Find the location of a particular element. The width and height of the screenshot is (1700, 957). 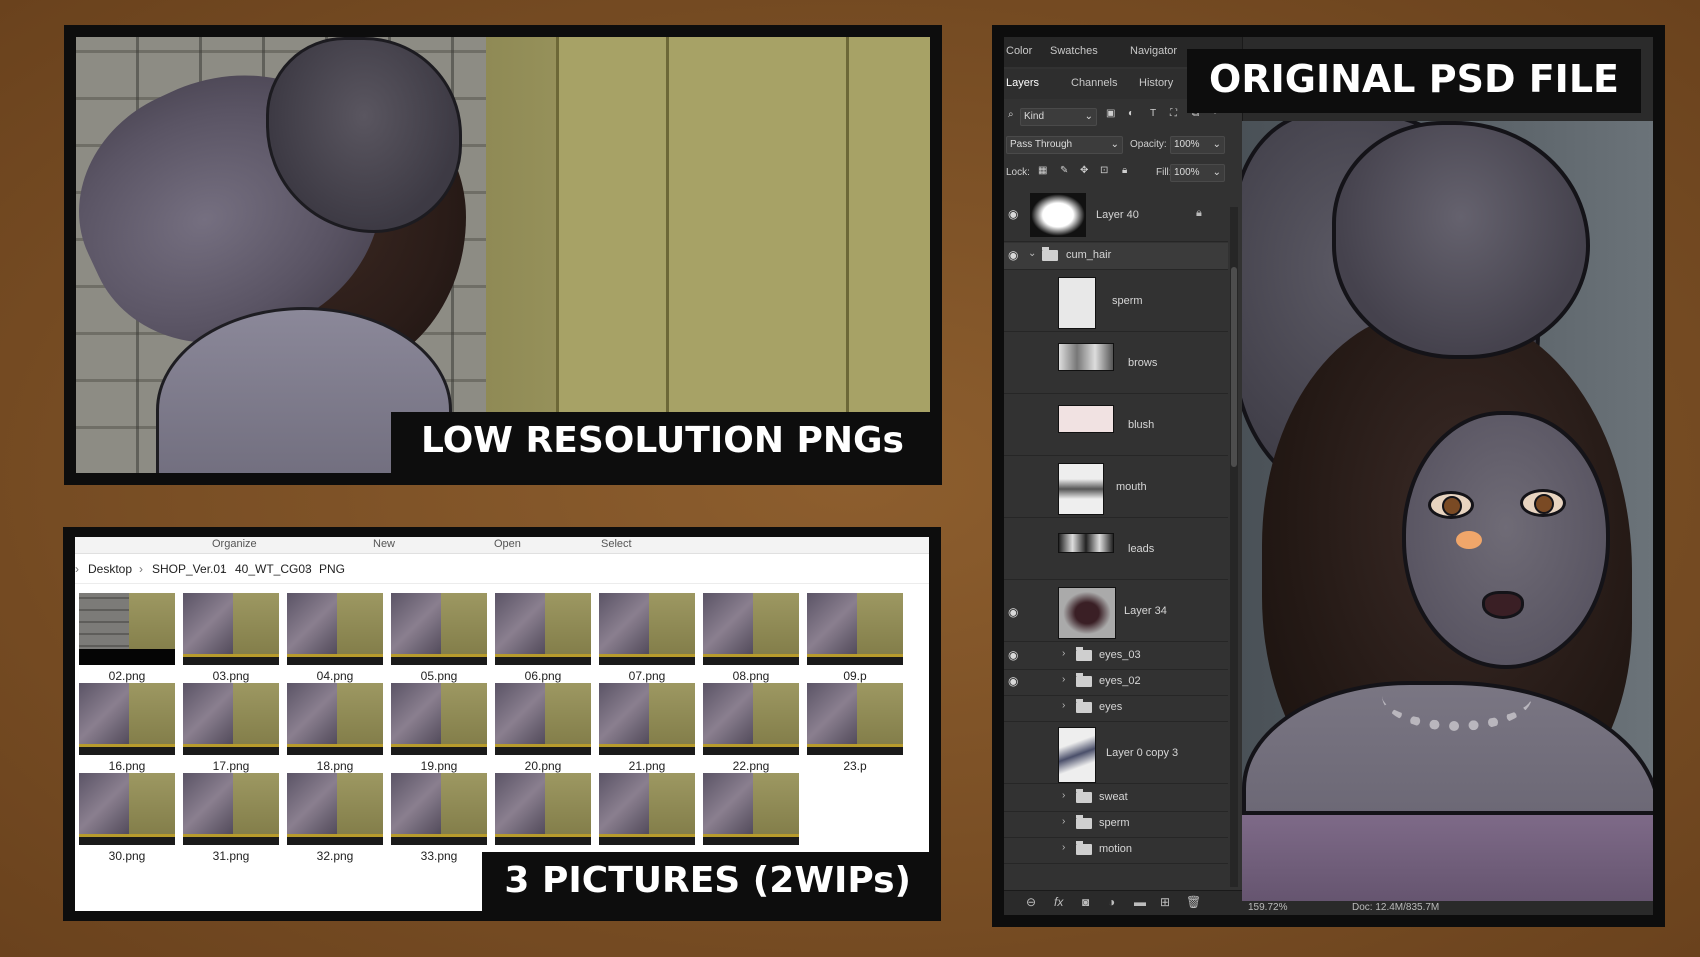

file-name: 05.png is located at coordinates (439, 676).